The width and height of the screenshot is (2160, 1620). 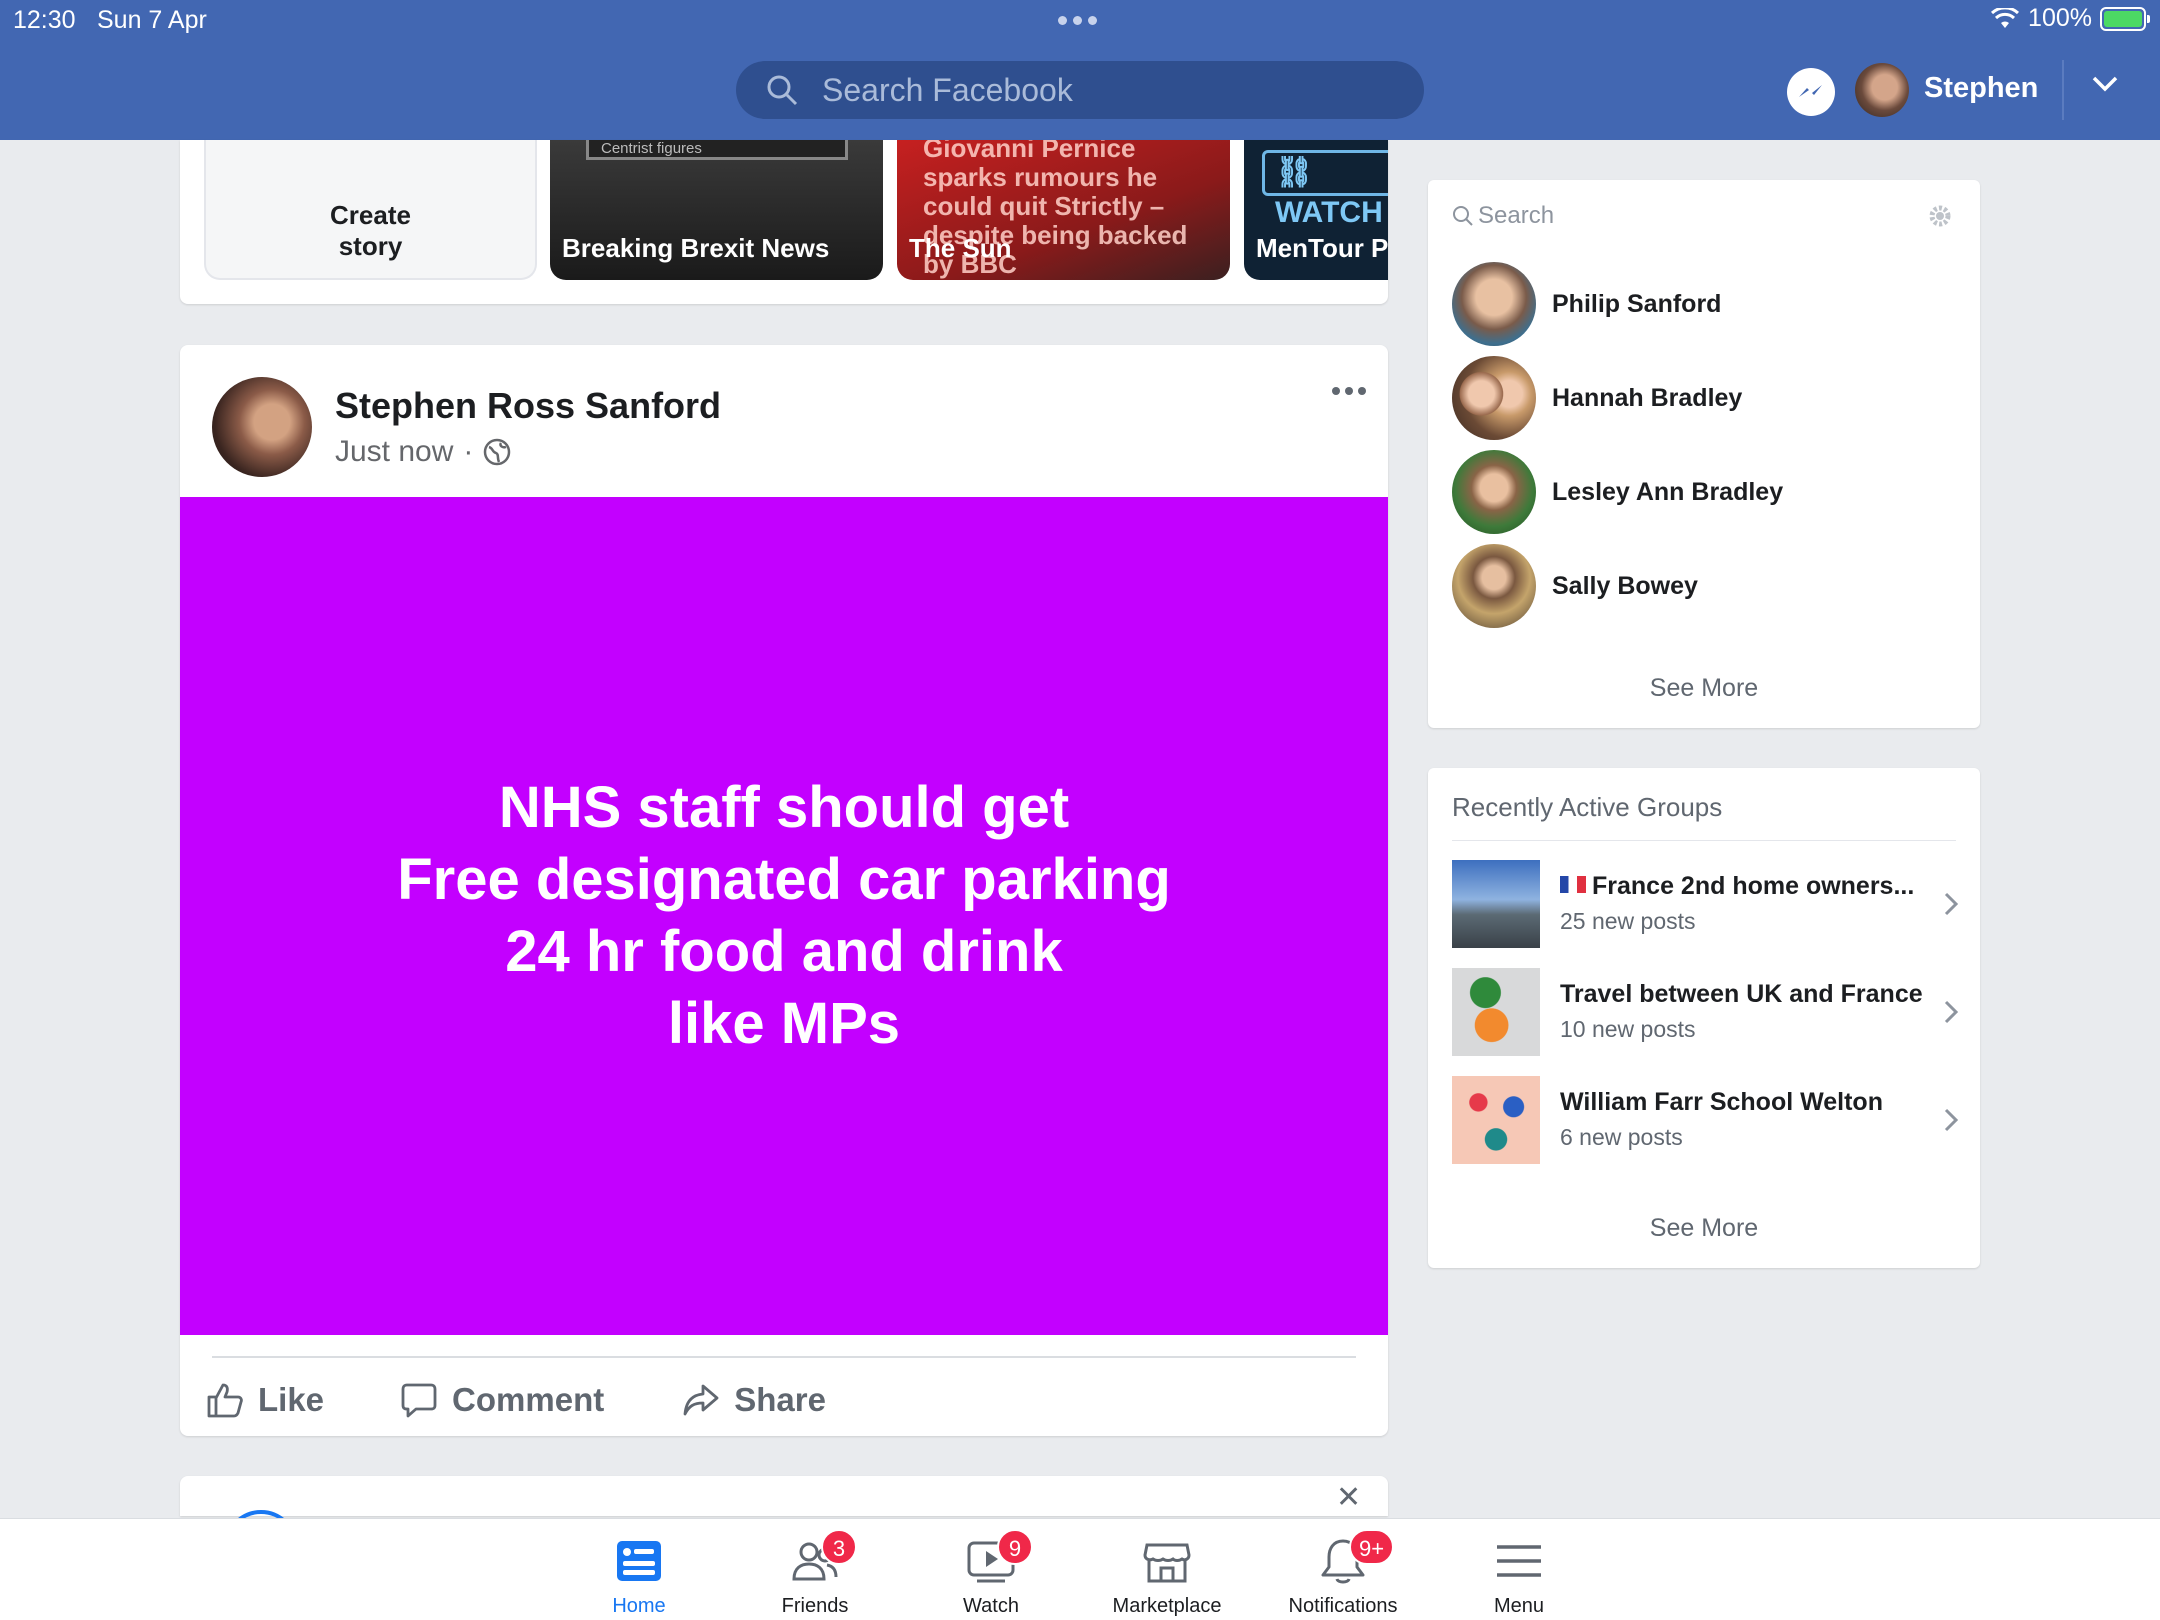 I want to click on home-icon, so click(x=639, y=1561).